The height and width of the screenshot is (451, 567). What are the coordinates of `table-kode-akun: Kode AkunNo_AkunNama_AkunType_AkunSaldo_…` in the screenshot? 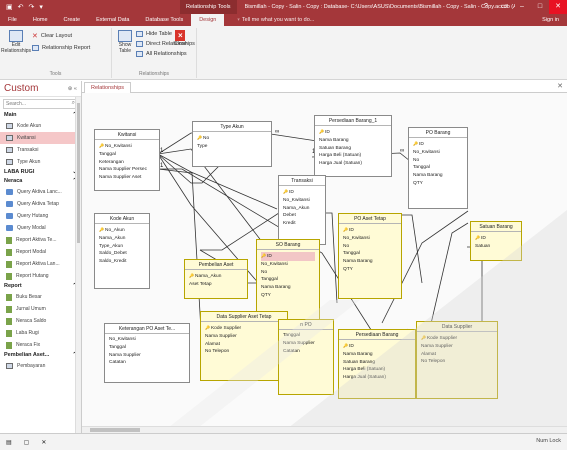 It's located at (122, 251).